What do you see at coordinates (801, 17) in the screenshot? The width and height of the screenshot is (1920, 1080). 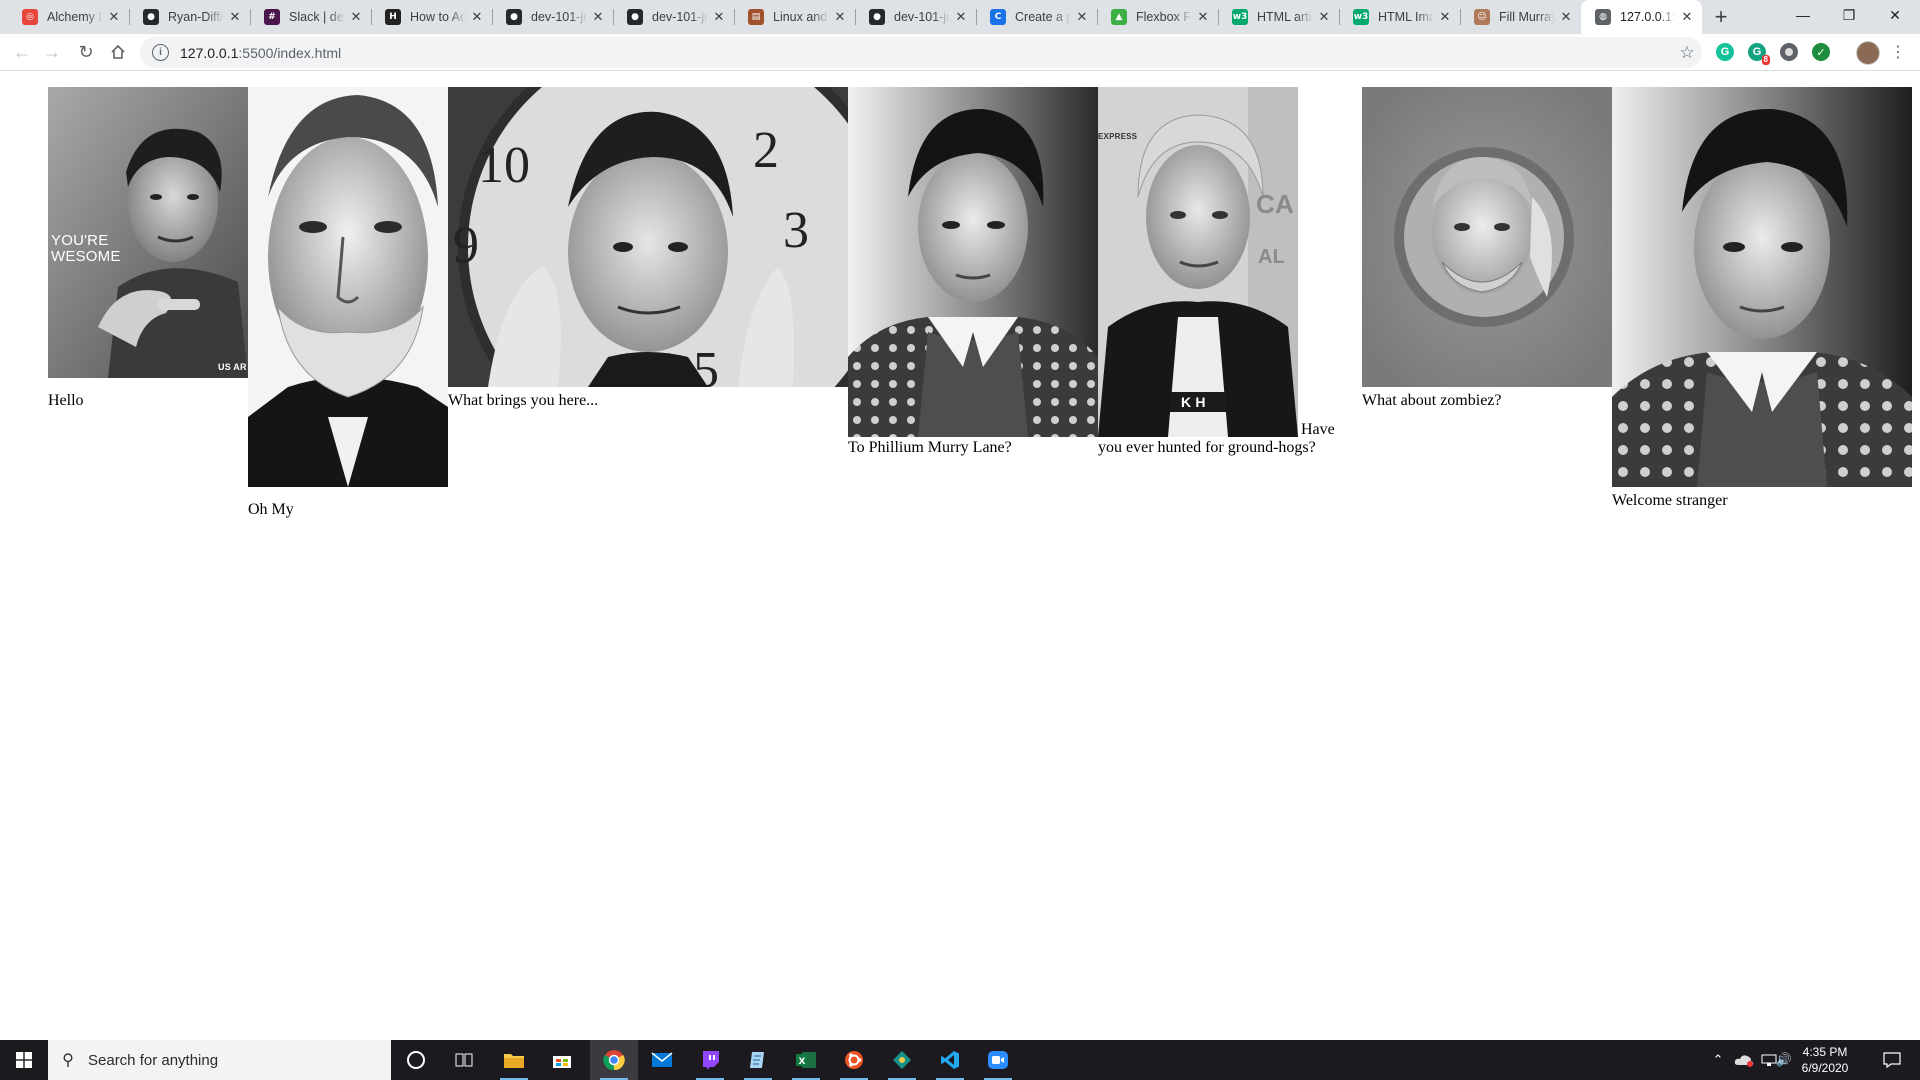 I see `tab-title: Linux and Mac` at bounding box center [801, 17].